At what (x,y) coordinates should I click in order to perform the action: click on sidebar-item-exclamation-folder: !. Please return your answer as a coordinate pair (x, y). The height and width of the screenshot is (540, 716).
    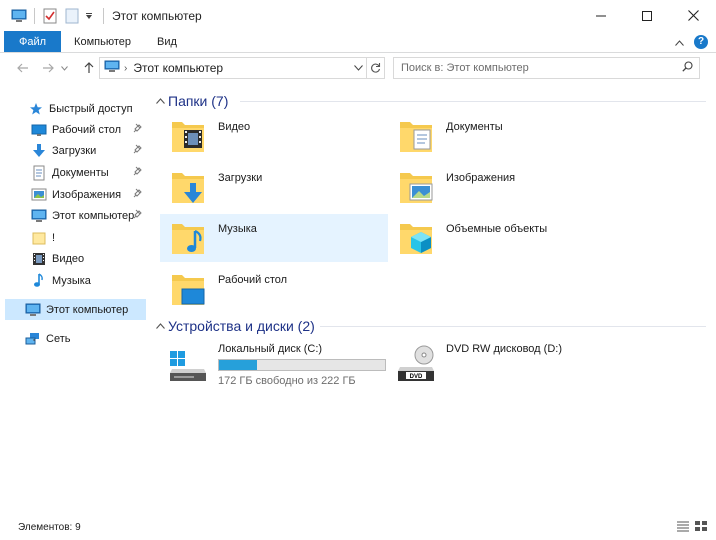
    Looking at the image, I should click on (88, 237).